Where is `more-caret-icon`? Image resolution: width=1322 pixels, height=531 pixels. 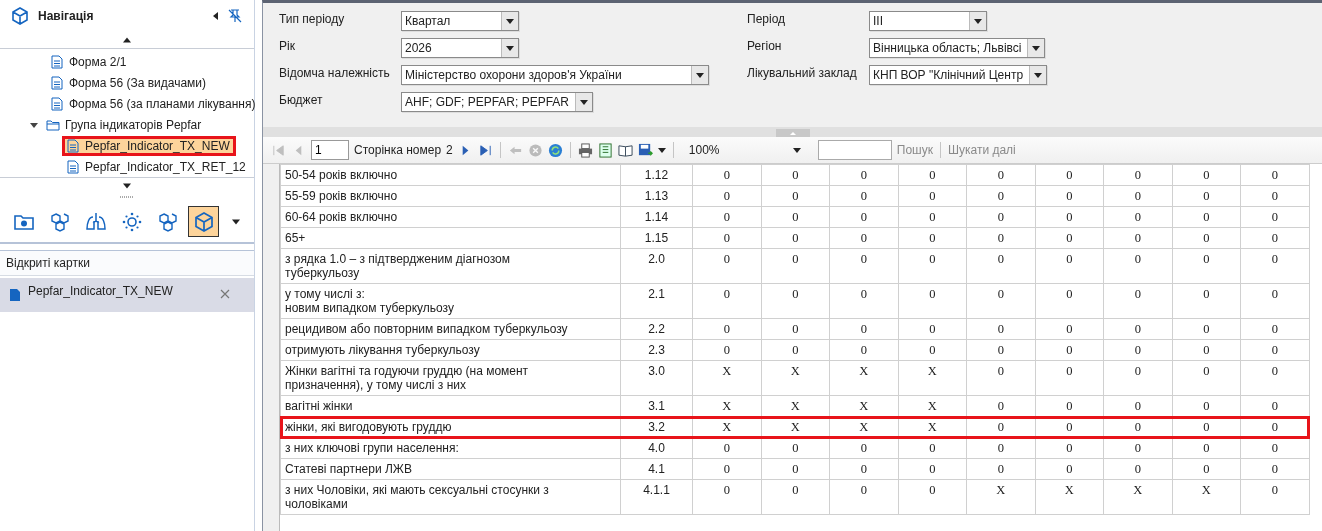 more-caret-icon is located at coordinates (236, 221).